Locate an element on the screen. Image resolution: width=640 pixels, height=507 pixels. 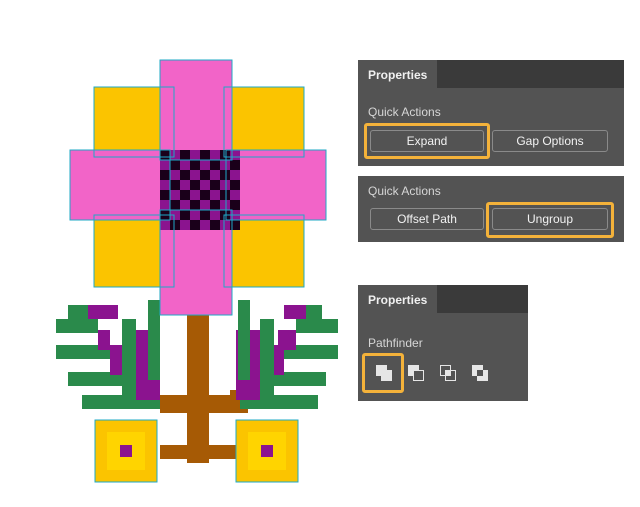
unite-highlight is located at coordinates (383, 373).